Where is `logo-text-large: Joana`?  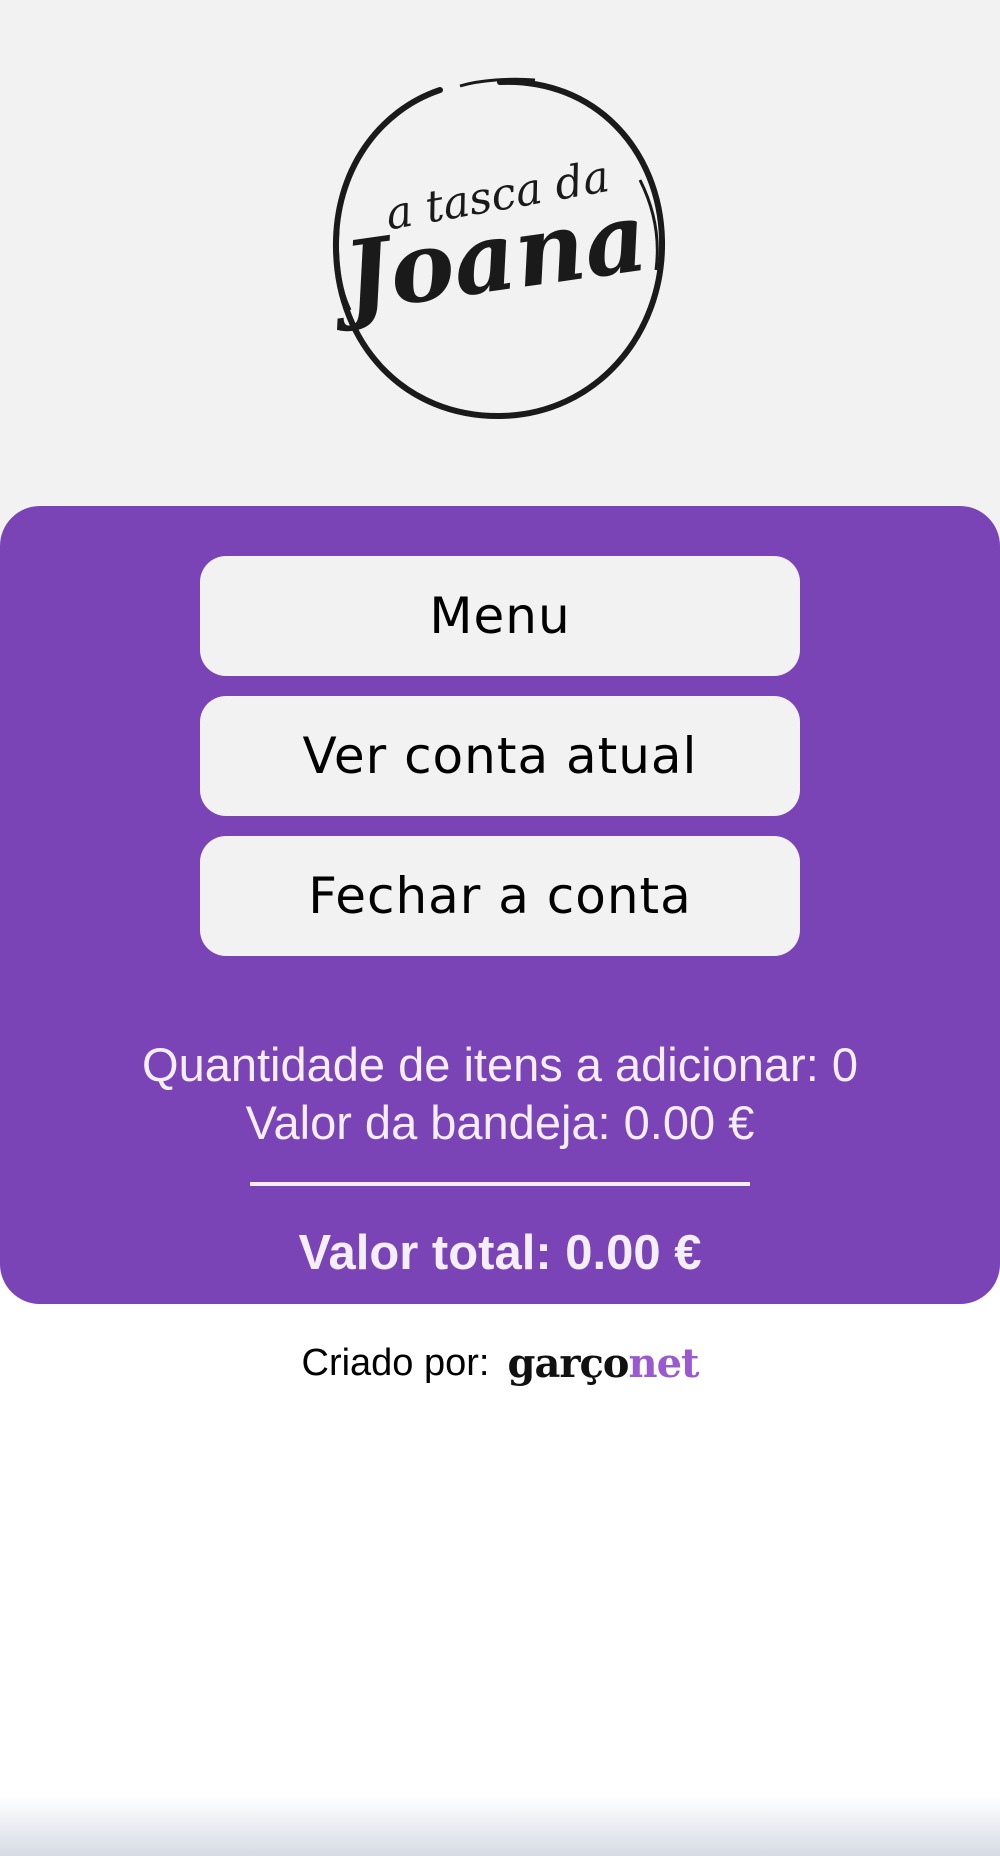 logo-text-large: Joana is located at coordinates (487, 258).